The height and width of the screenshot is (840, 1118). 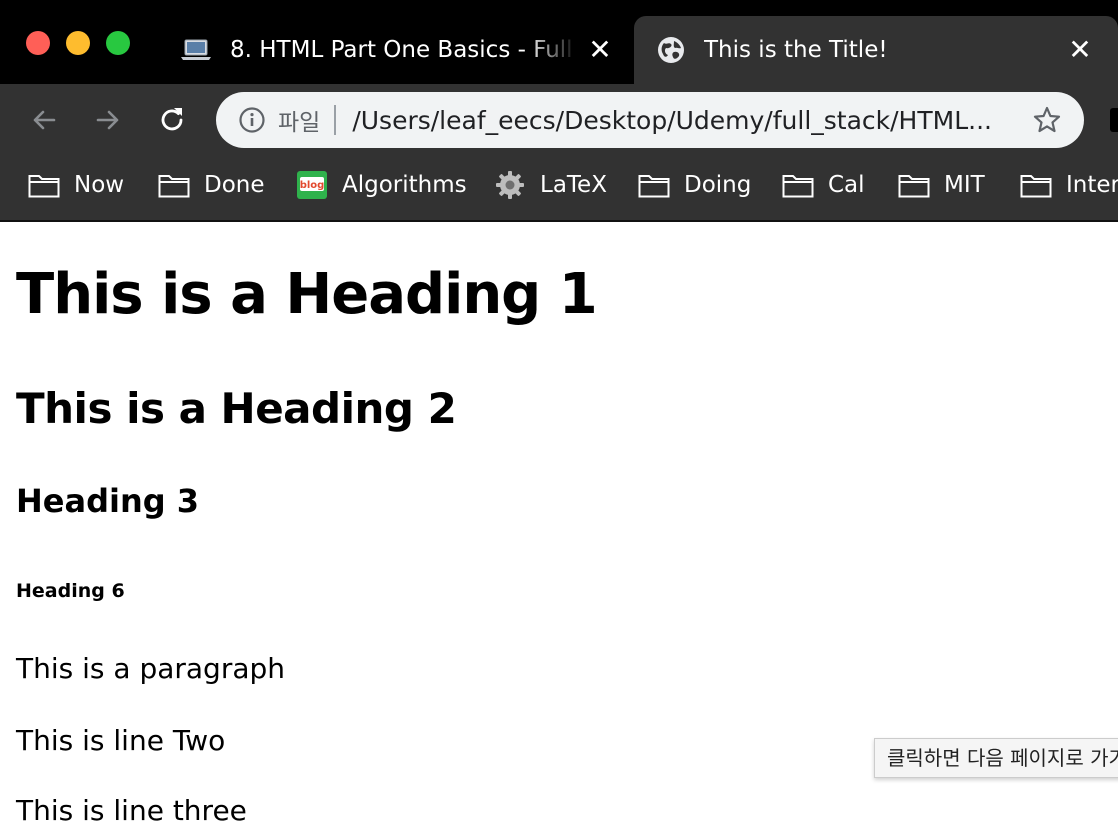 I want to click on heading-2: This is a Heading 2, so click(x=236, y=408).